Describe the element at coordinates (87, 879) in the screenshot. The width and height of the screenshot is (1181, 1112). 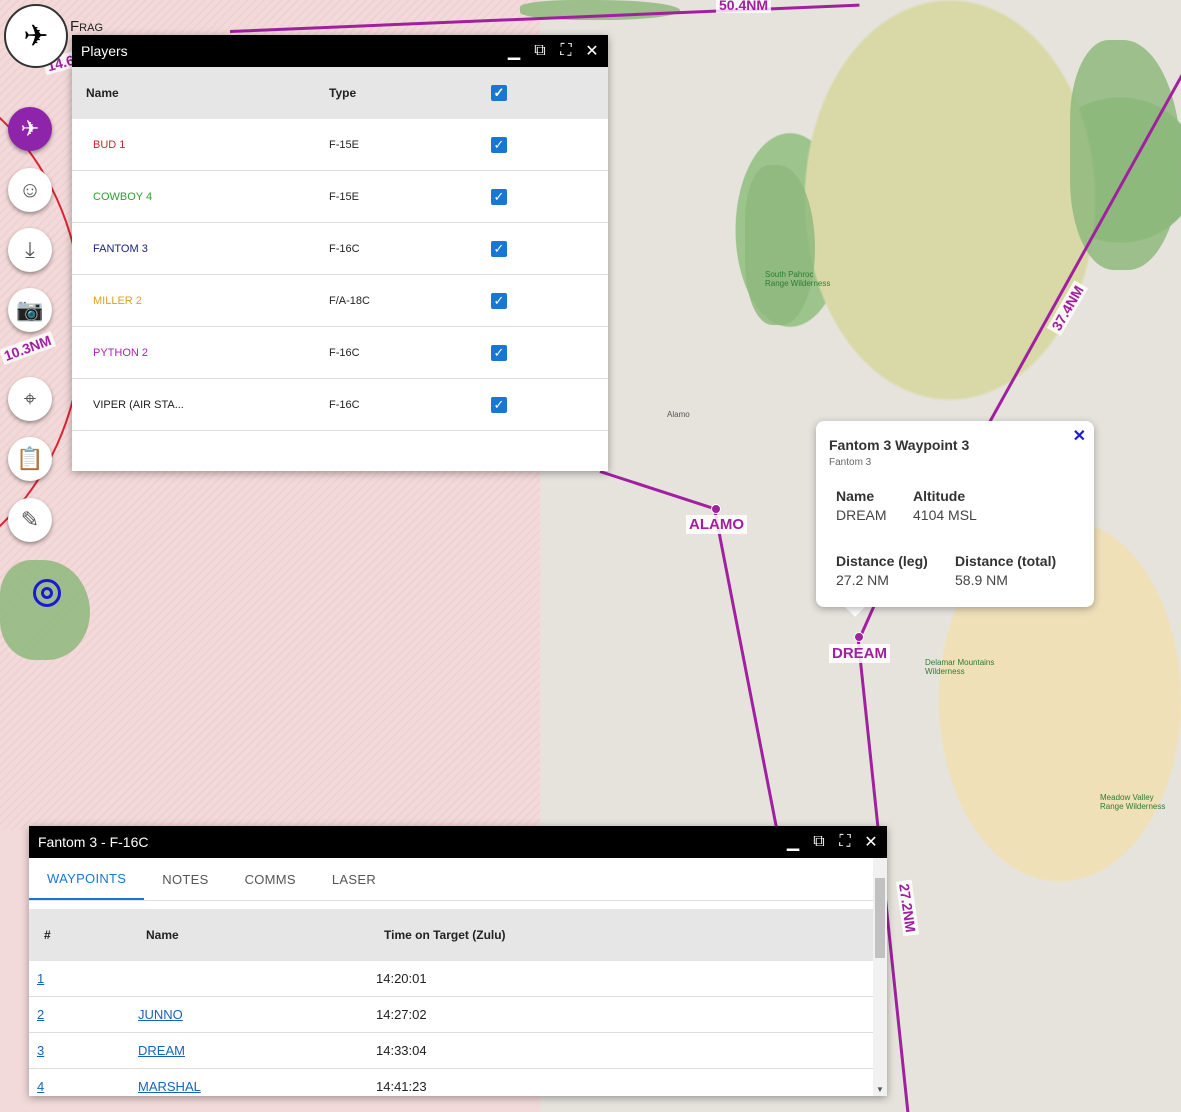
I see `tab-waypoints: WAYPOINTS` at that location.